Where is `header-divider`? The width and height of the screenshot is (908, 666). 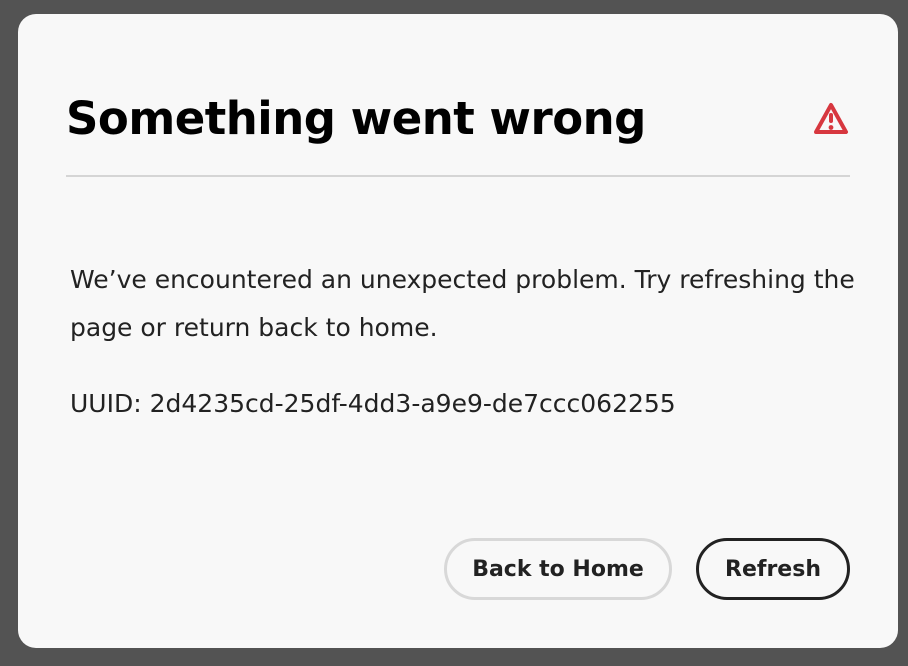
header-divider is located at coordinates (458, 176).